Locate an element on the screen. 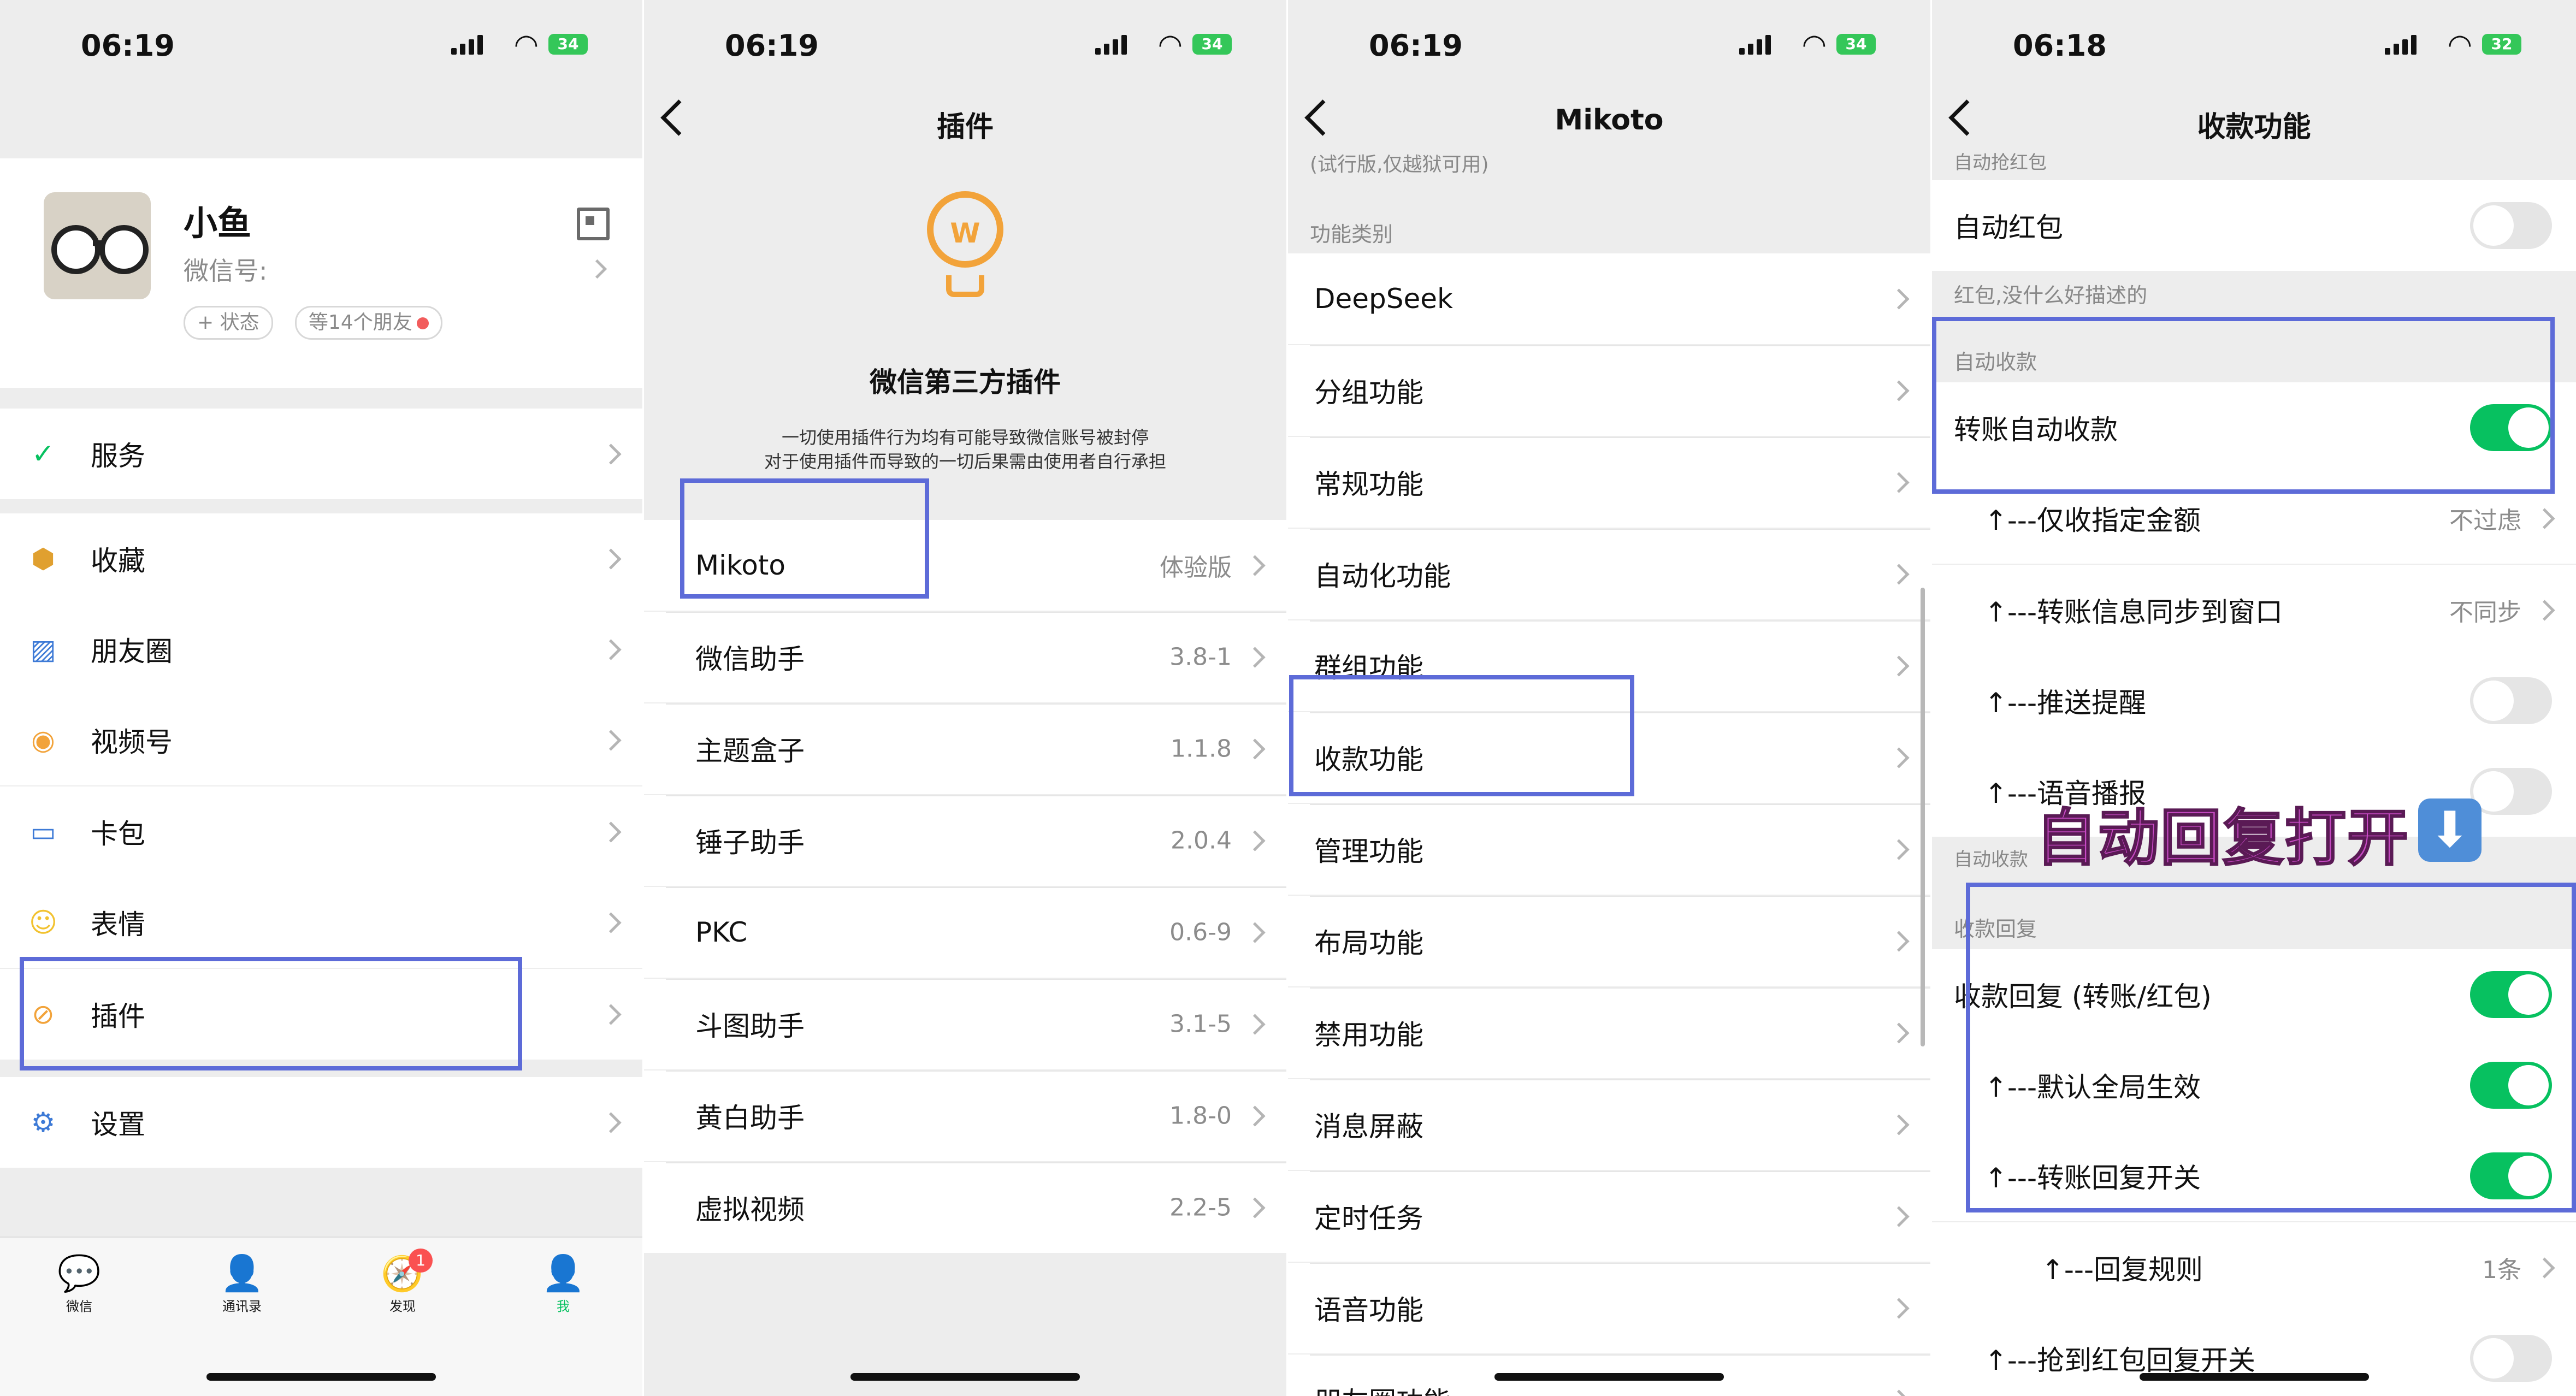  grab-reply-toggle is located at coordinates (2511, 1358).